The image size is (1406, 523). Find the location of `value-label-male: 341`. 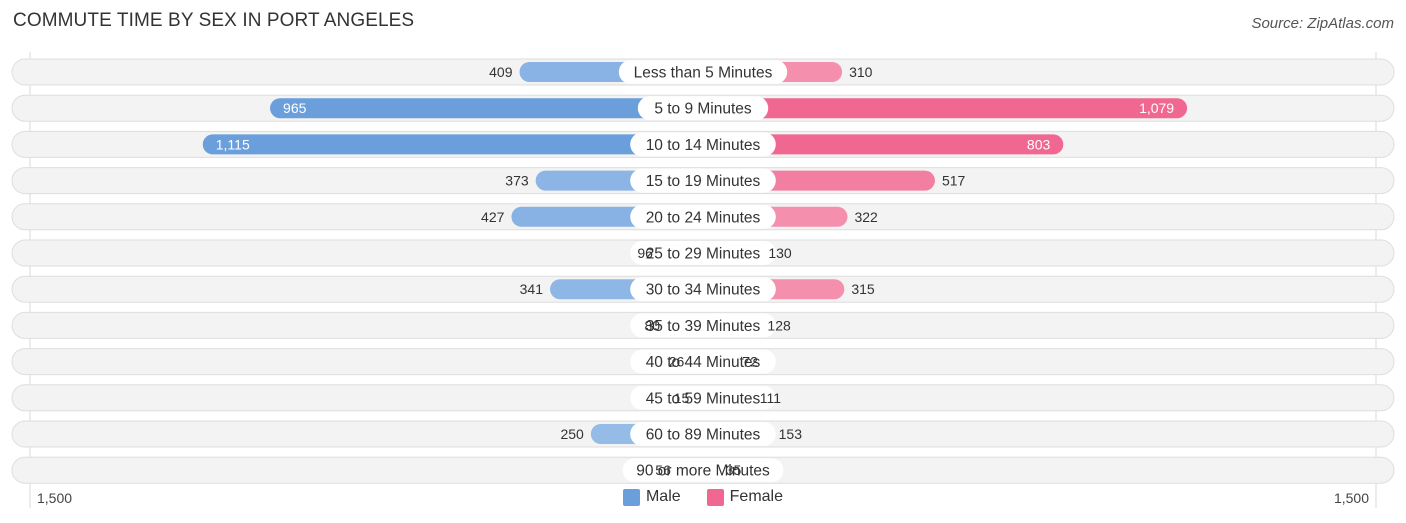

value-label-male: 341 is located at coordinates (532, 289).